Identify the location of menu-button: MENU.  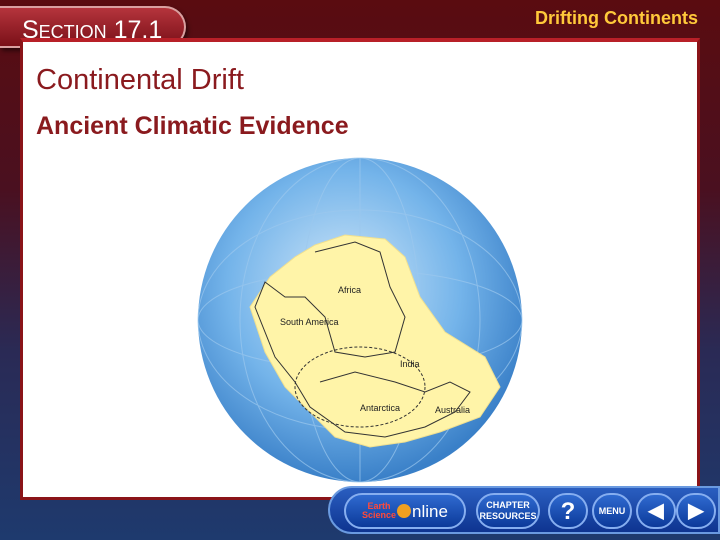
(612, 511).